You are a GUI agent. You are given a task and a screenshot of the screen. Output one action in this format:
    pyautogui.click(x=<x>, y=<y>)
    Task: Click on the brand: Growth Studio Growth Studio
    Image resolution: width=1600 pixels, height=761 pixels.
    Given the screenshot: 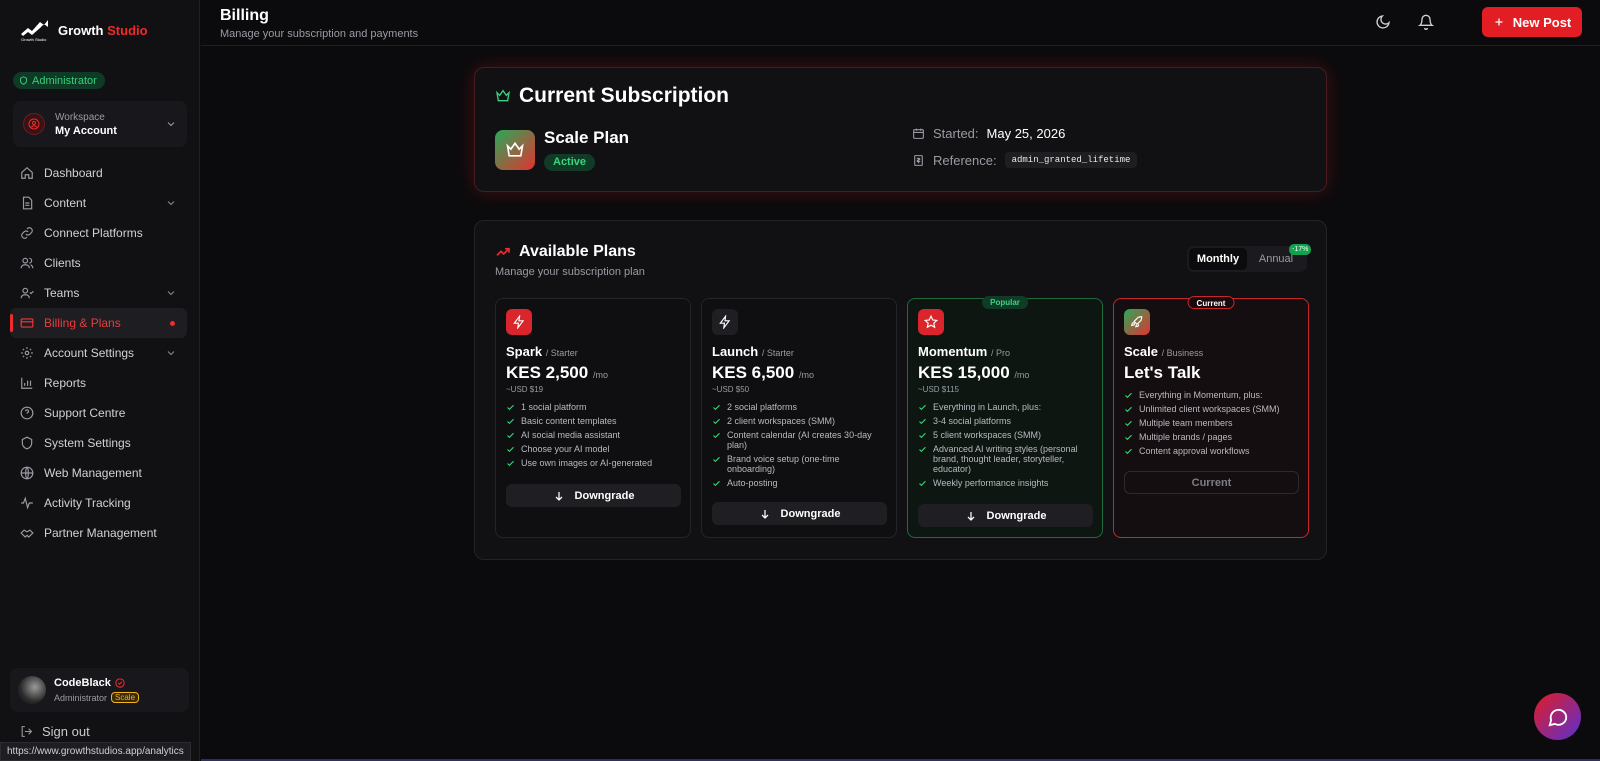 What is the action you would take?
    pyautogui.click(x=84, y=30)
    